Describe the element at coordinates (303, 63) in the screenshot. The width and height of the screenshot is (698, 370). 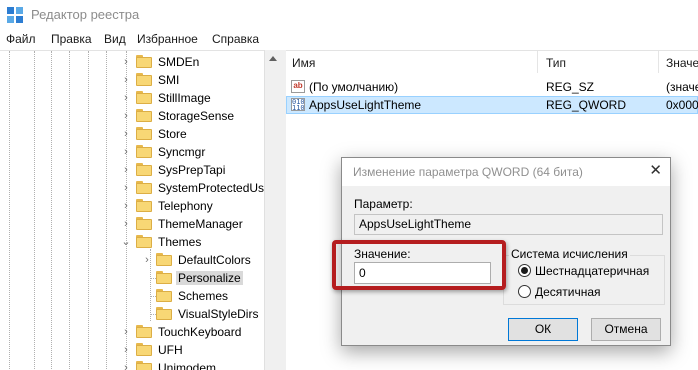
I see `column-header-name: Имя` at that location.